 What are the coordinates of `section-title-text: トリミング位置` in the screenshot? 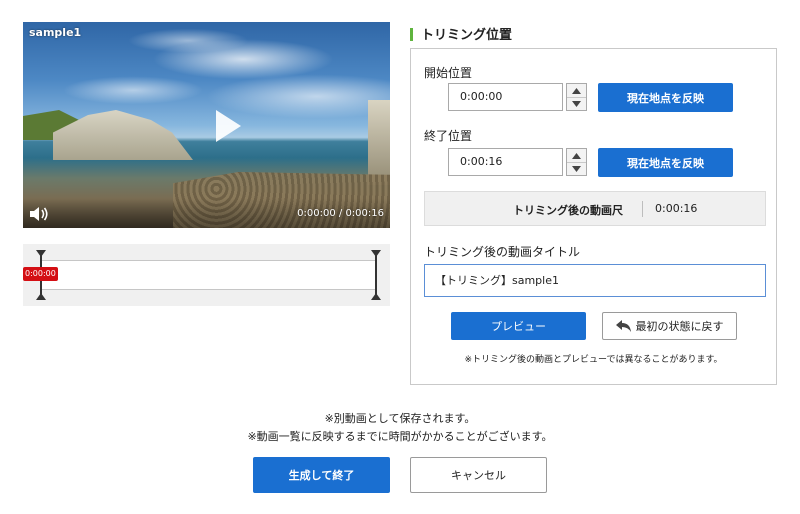 It's located at (467, 35).